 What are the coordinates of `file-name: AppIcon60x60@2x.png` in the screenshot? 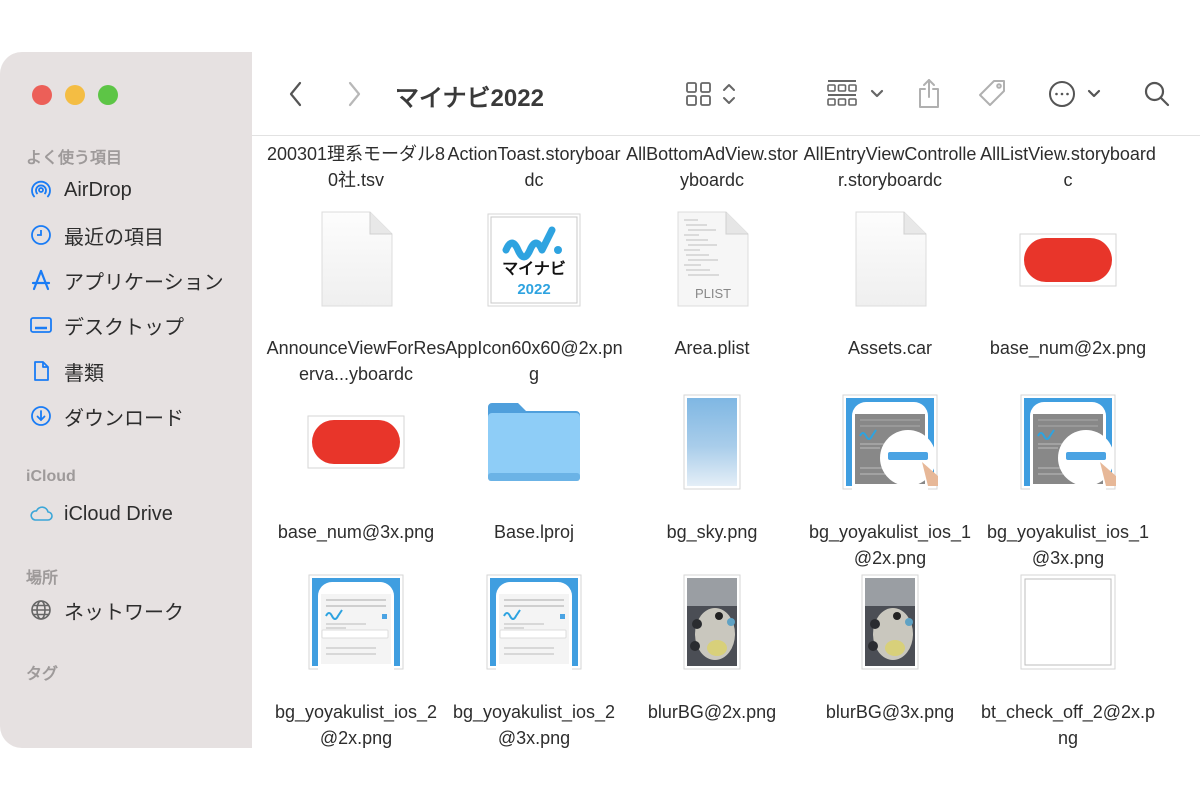 It's located at (534, 361).